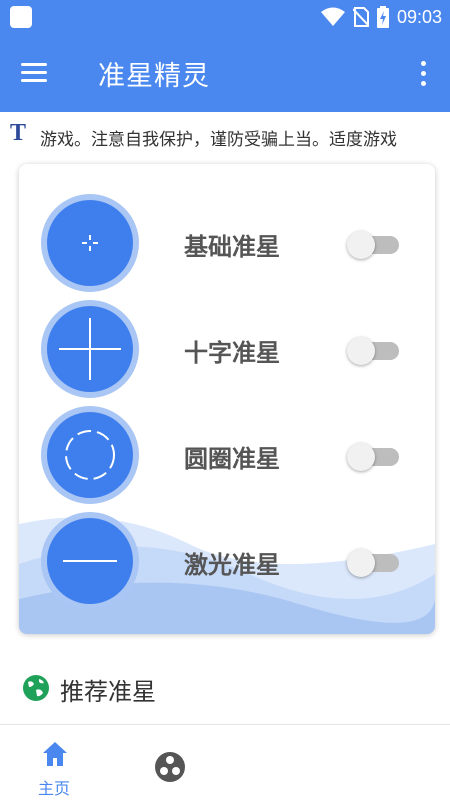  Describe the element at coordinates (18, 133) in the screenshot. I see `notice-t-icon: T` at that location.